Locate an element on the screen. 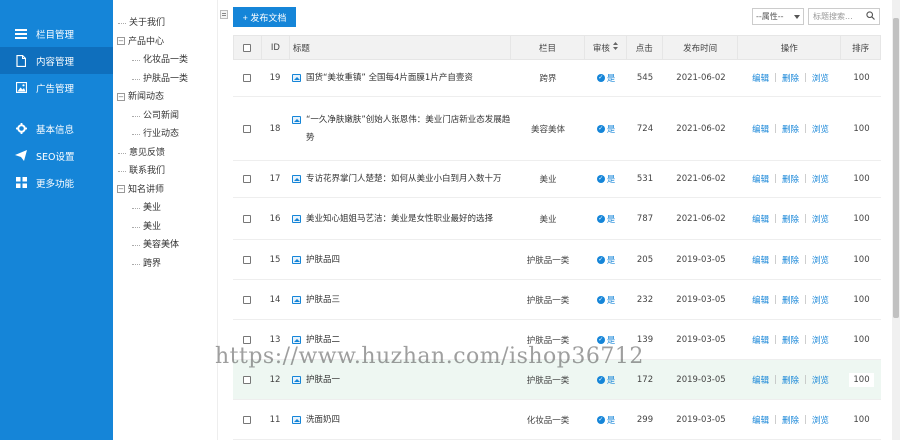 This screenshot has width=900, height=440. column-header-audit: 审核 is located at coordinates (606, 47).